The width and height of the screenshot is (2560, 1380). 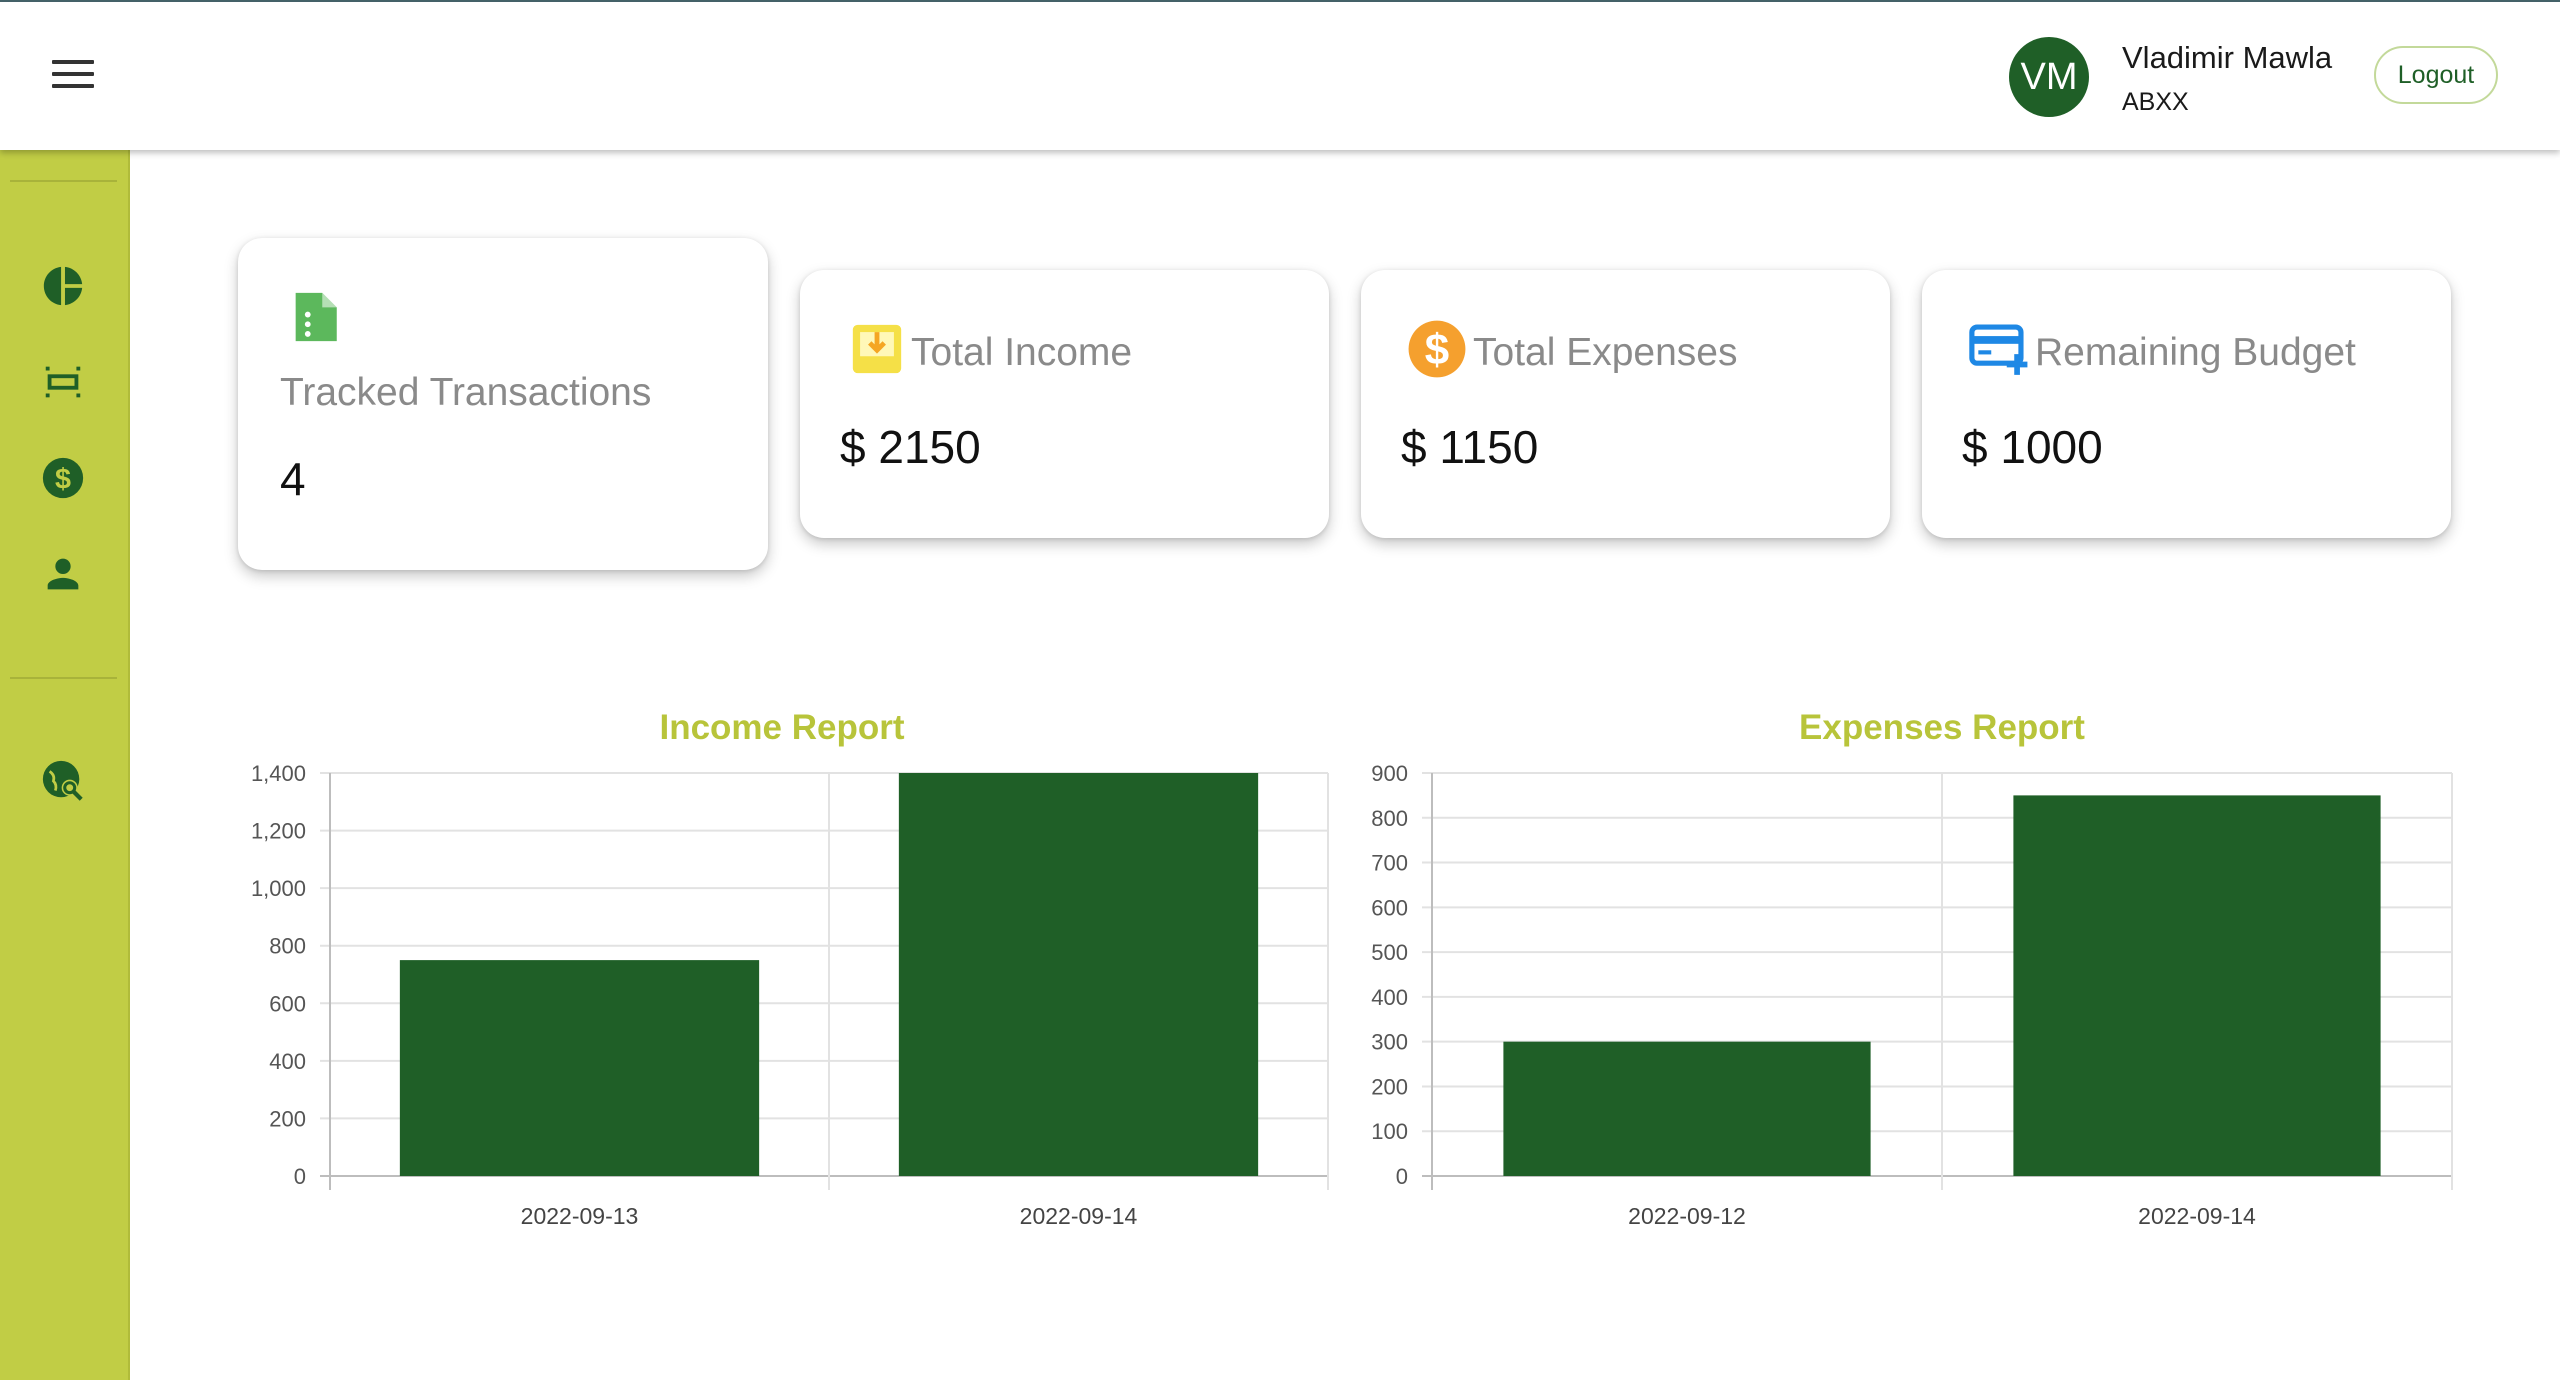 What do you see at coordinates (1389, 863) in the screenshot?
I see `y-tick-label: 700` at bounding box center [1389, 863].